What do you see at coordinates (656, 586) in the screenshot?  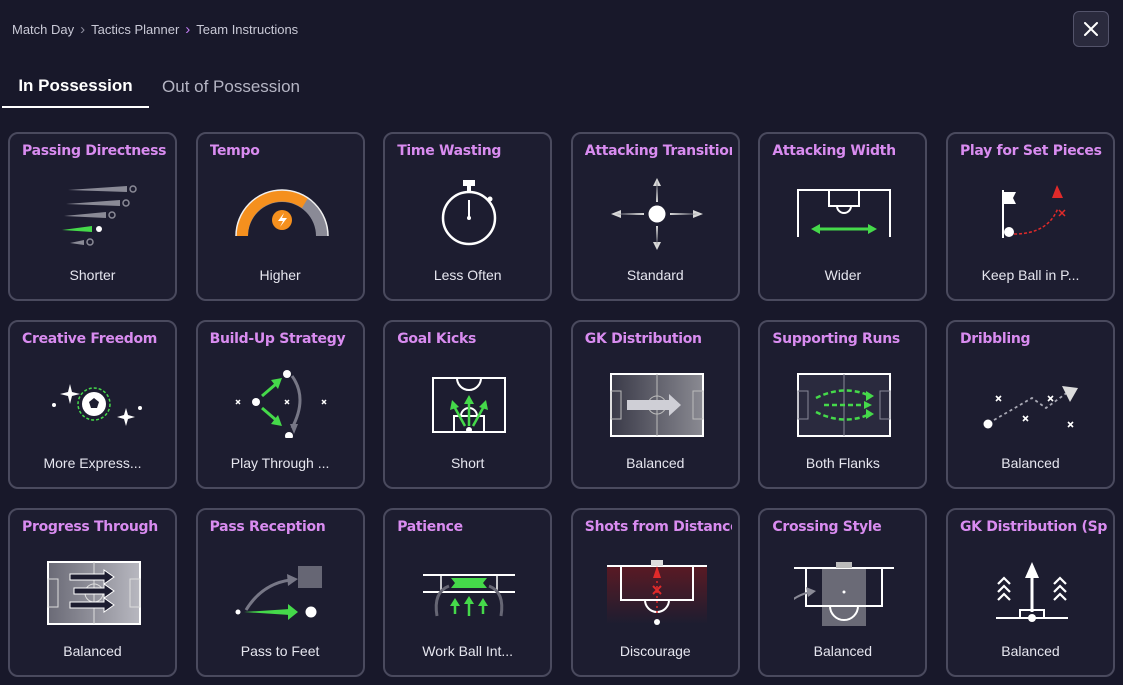 I see `shots-distance-icon` at bounding box center [656, 586].